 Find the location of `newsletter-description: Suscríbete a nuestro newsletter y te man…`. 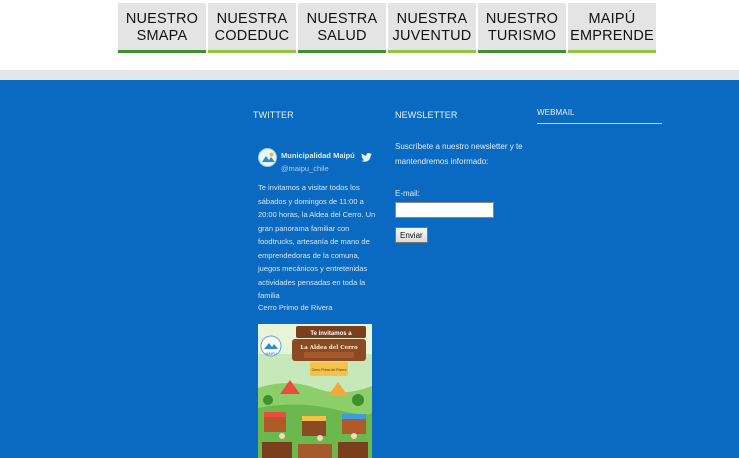

newsletter-description: Suscríbete a nuestro newsletter y te man… is located at coordinates (459, 154).